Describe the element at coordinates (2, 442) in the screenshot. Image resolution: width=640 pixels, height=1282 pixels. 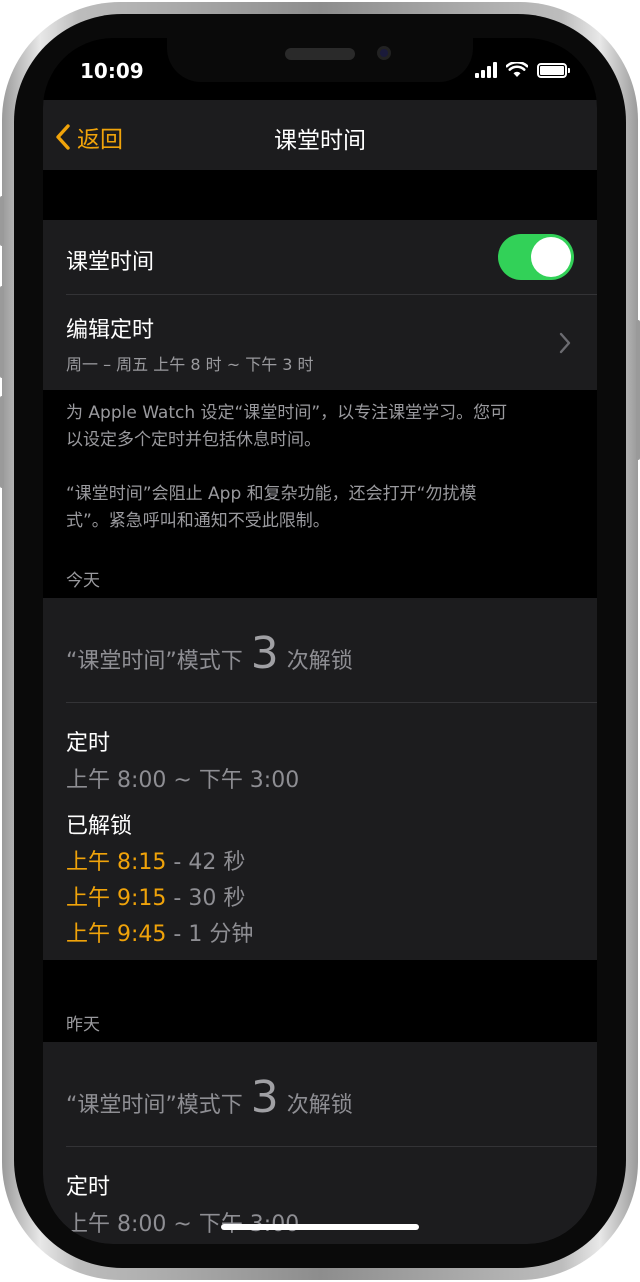
I see `volume-down-button` at that location.